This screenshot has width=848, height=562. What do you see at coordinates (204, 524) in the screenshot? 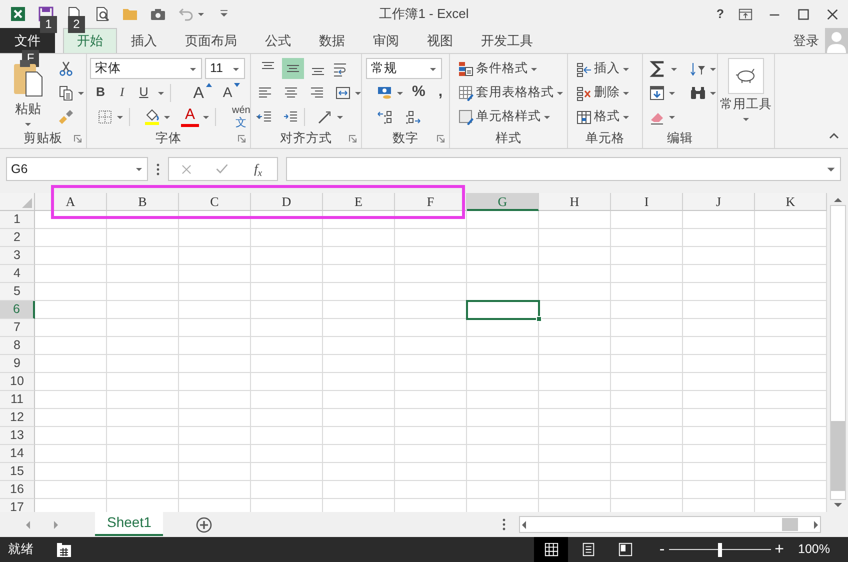
I see `add-sheet-icon` at bounding box center [204, 524].